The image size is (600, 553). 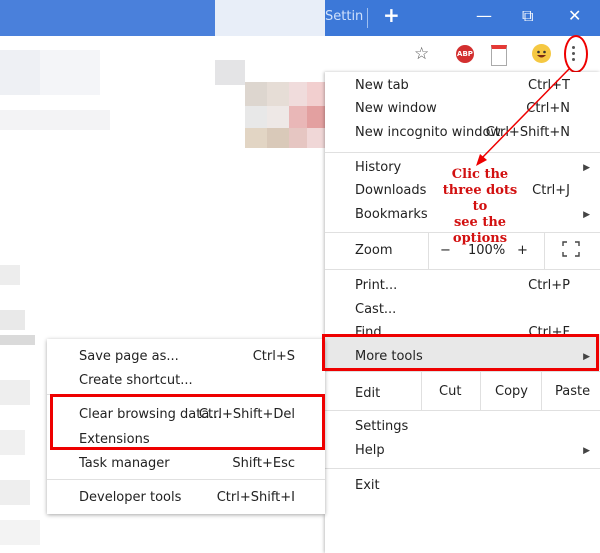 I want to click on menu-item-downloads: Downloads, so click(x=390, y=190).